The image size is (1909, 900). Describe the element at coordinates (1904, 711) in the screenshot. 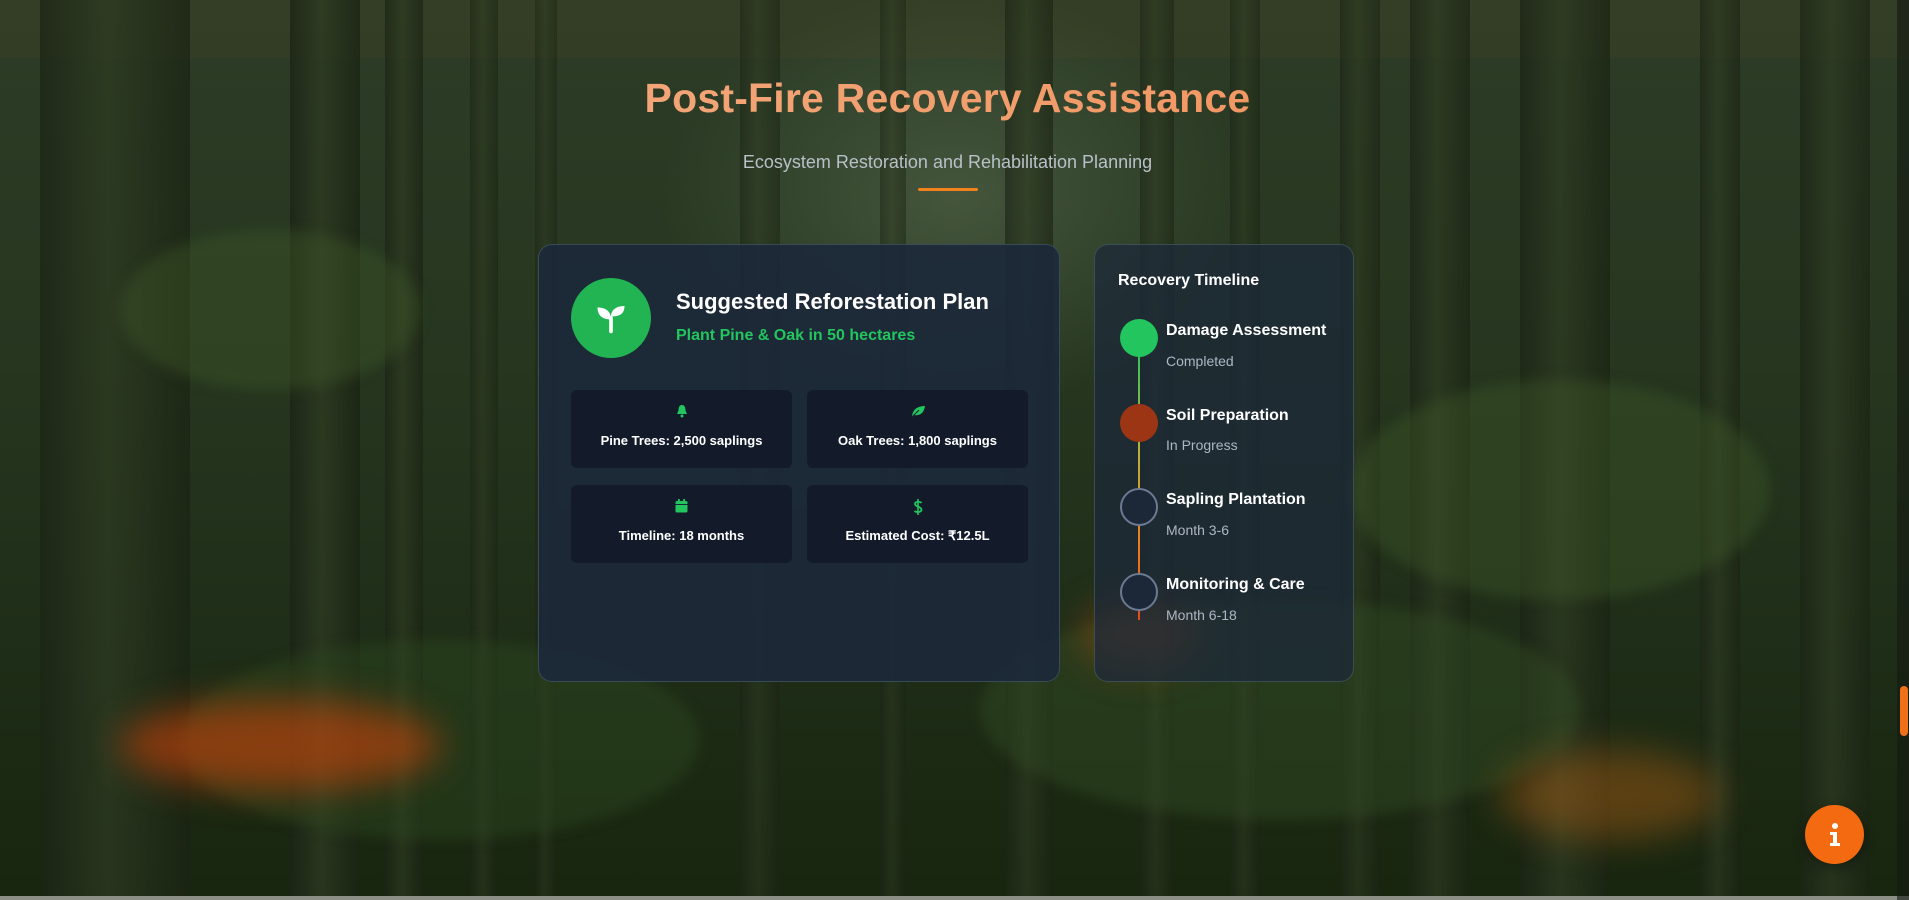

I see `scrollbar-thumb` at that location.